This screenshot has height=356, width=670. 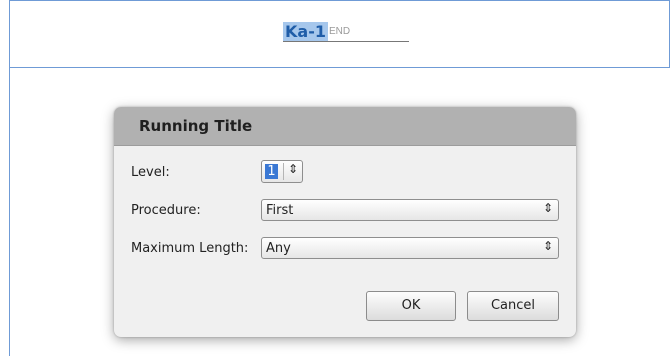 I want to click on cancel-button: Cancel, so click(x=513, y=306).